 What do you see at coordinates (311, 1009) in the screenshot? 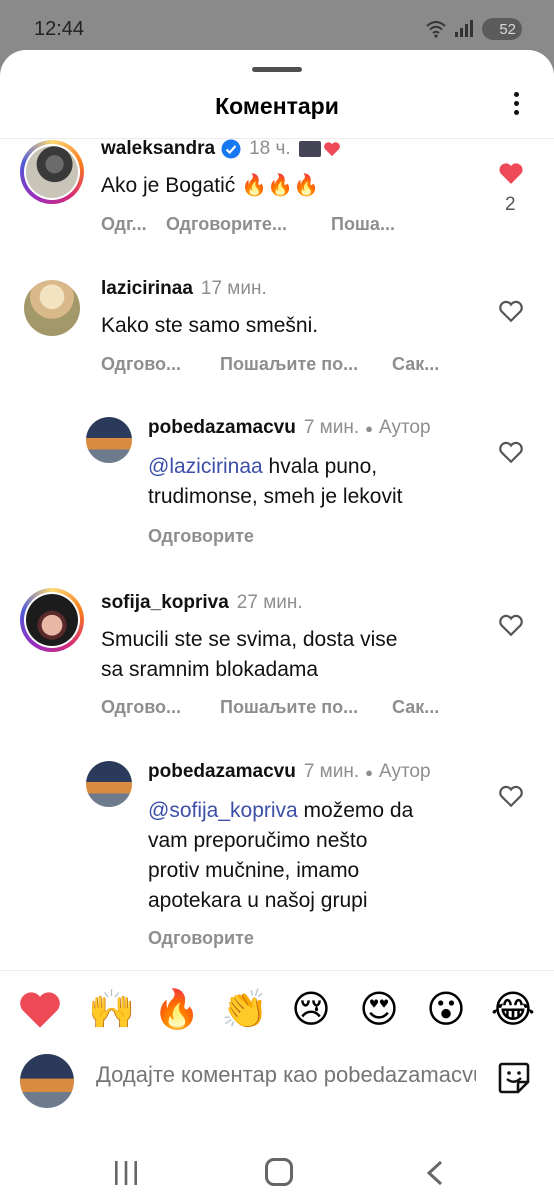
I see `emoji-crying-button: 😢` at bounding box center [311, 1009].